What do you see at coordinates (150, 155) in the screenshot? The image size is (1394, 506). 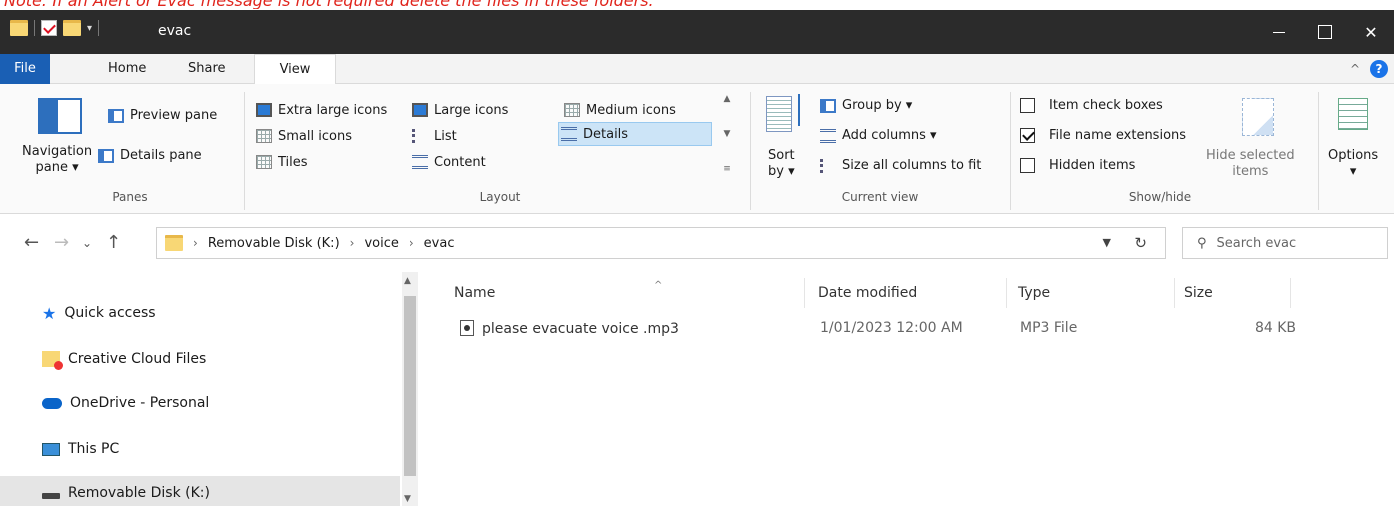 I see `details-pane-button: Details pane` at bounding box center [150, 155].